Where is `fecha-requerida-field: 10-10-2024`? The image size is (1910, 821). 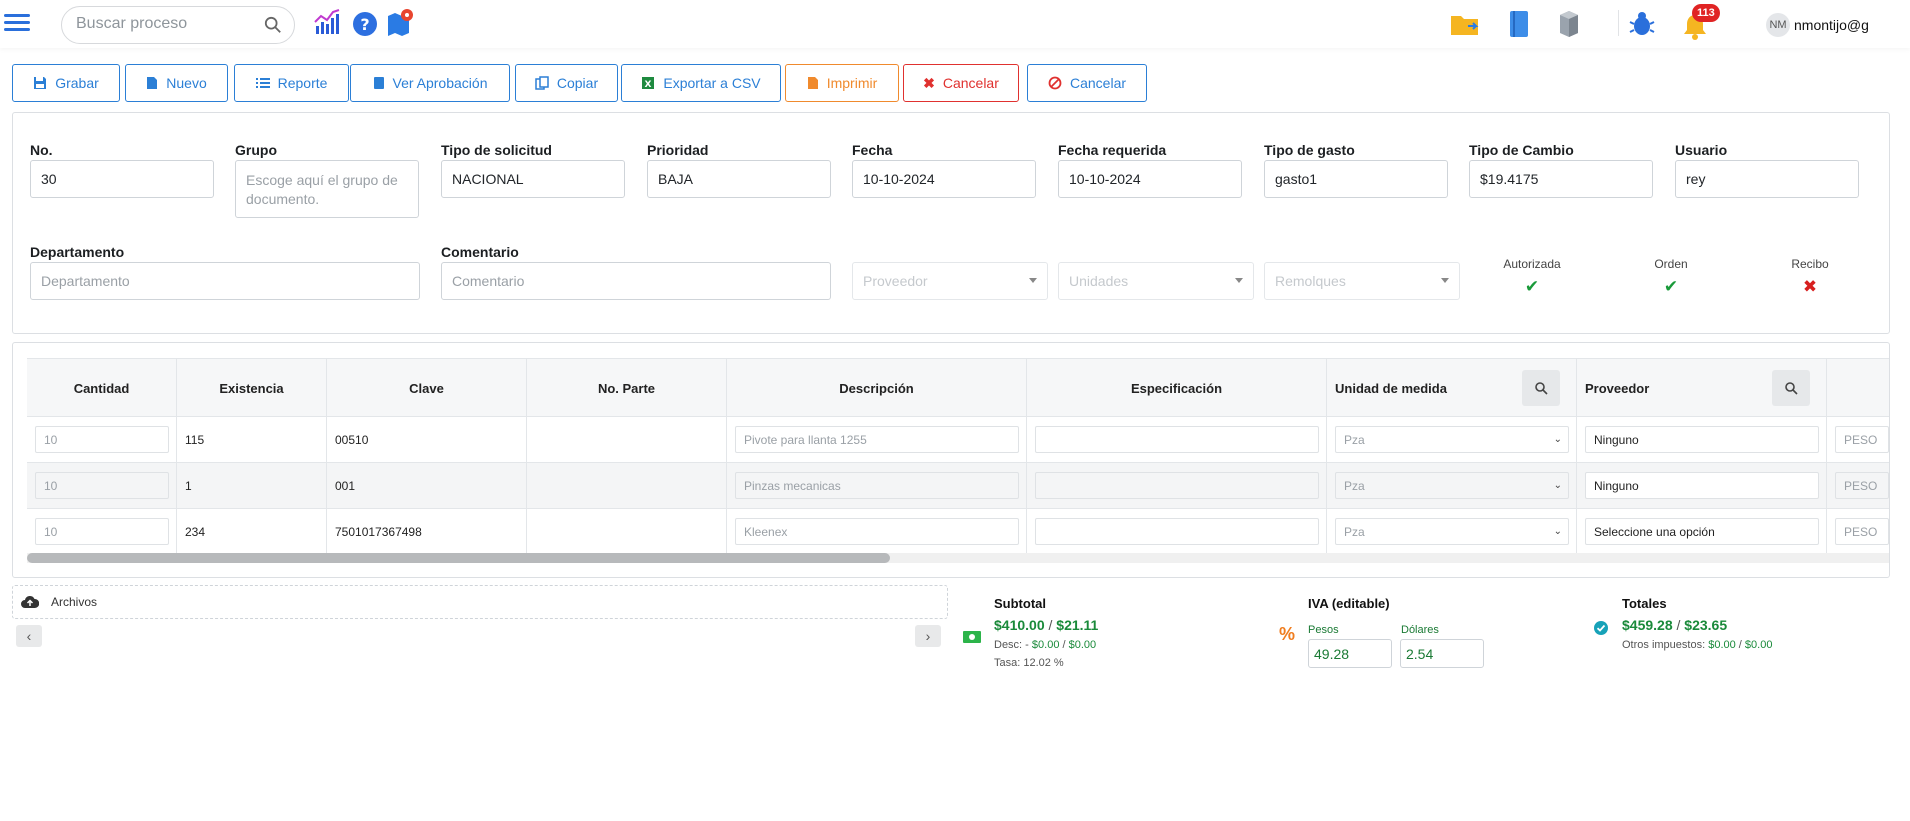 fecha-requerida-field: 10-10-2024 is located at coordinates (1150, 179).